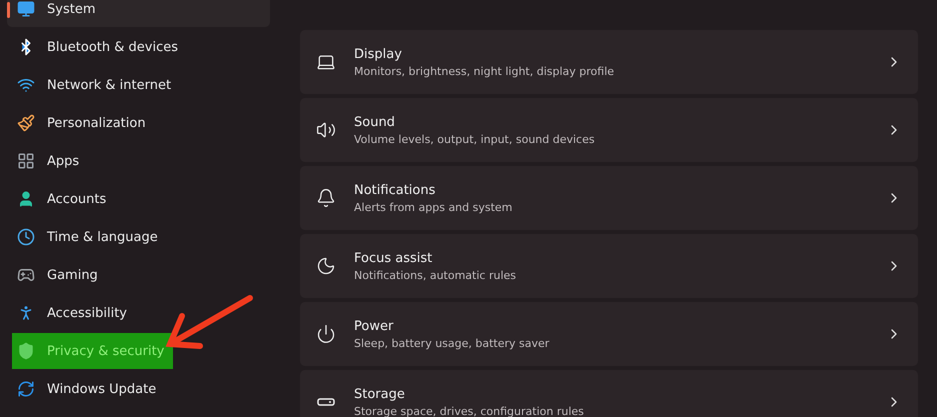 The image size is (937, 417). What do you see at coordinates (26, 351) in the screenshot?
I see `shield-icon` at bounding box center [26, 351].